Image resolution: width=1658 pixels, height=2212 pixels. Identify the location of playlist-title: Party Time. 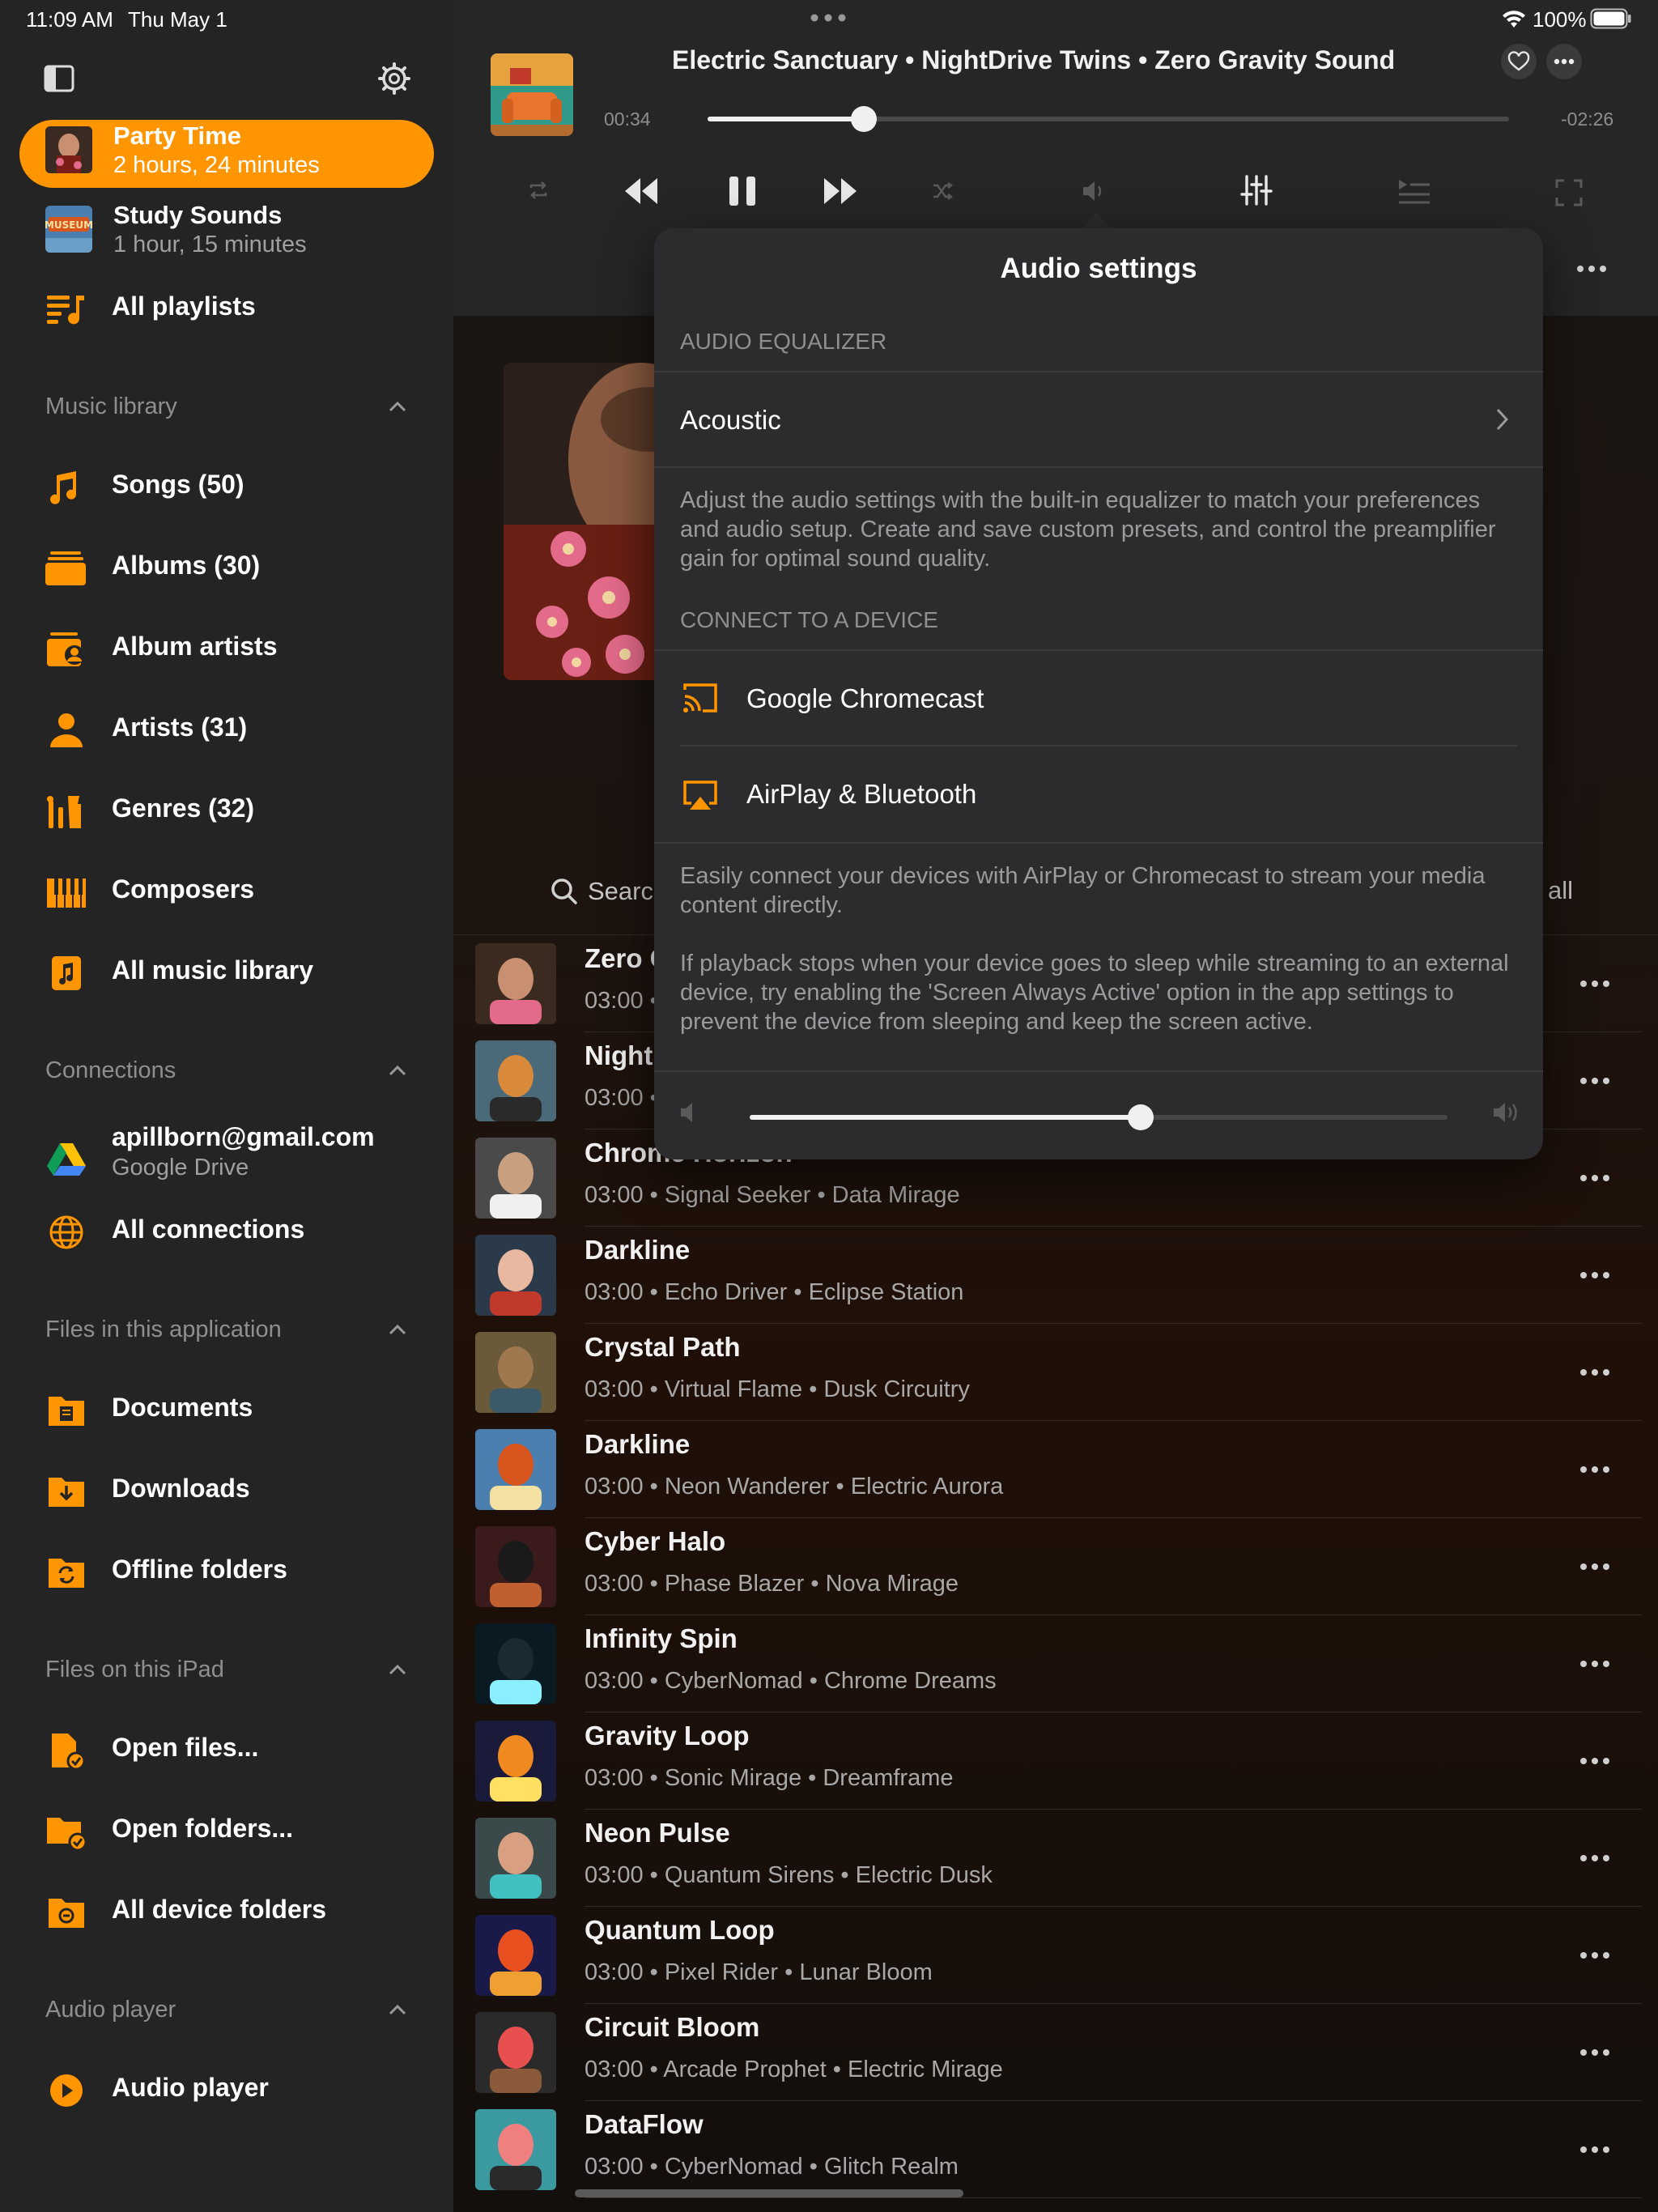
(177, 136).